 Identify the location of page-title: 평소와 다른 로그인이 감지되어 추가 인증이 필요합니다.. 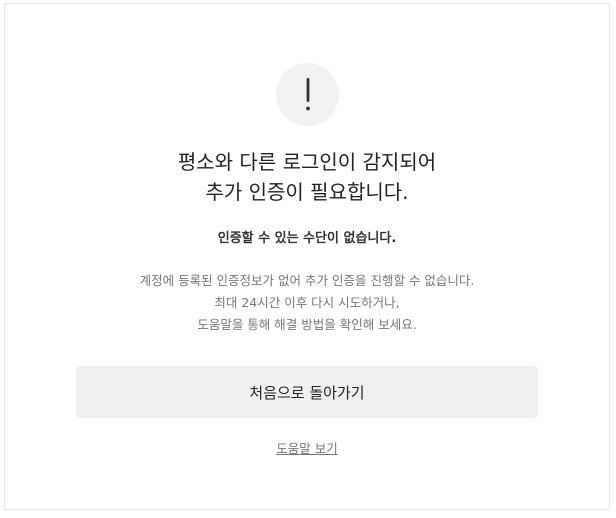
(307, 177).